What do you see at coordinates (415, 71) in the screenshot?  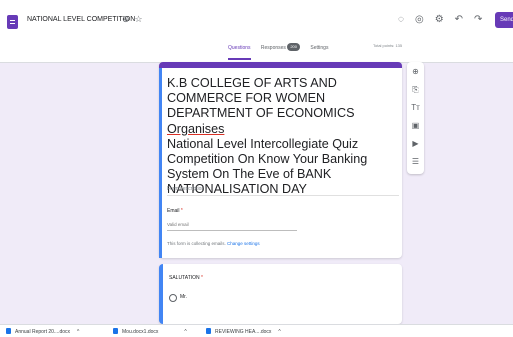 I see `add-question-icon: ⊕` at bounding box center [415, 71].